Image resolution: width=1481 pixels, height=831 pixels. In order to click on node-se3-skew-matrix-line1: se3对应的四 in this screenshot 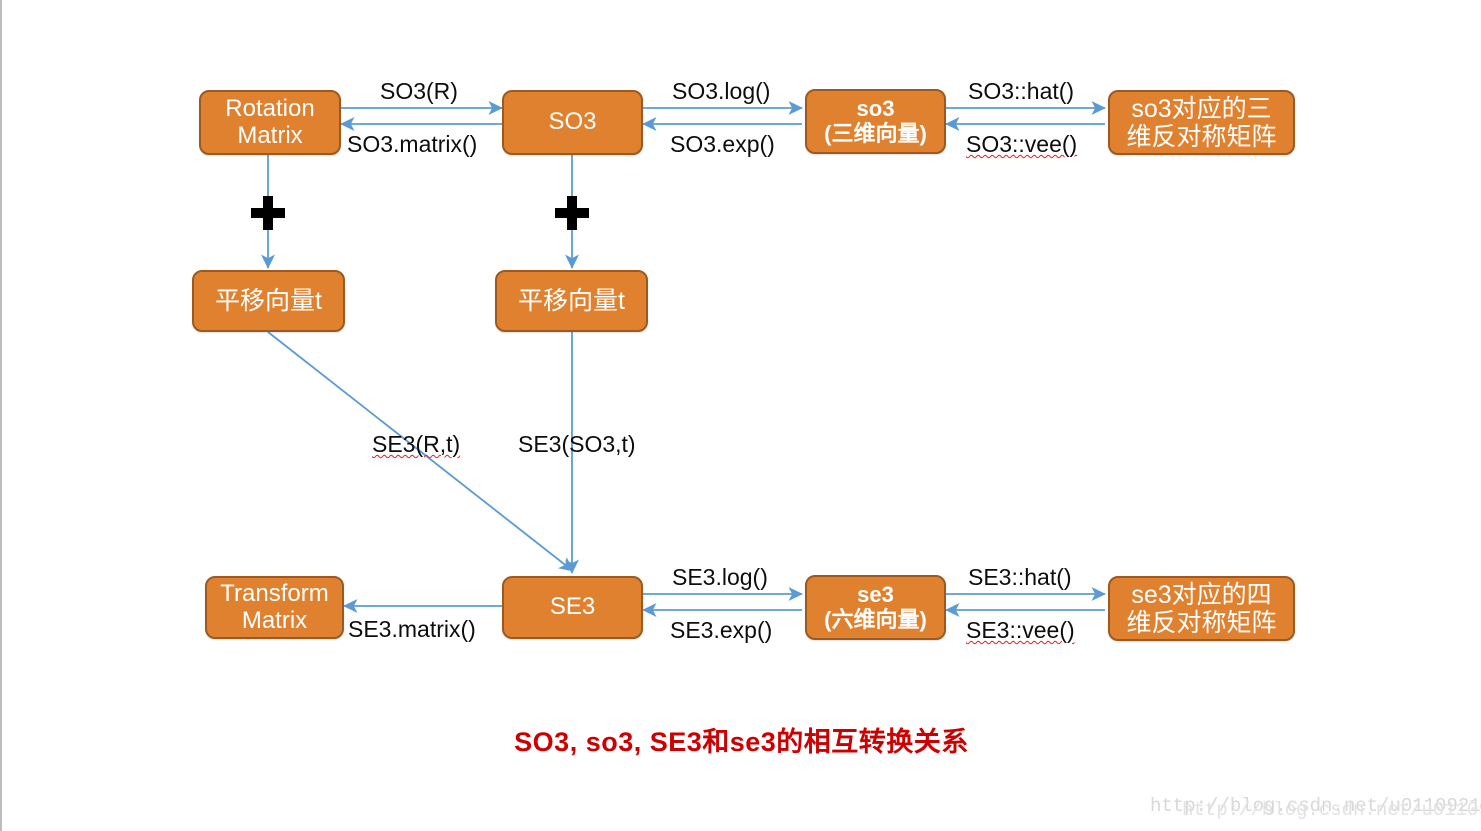, I will do `click(1201, 594)`.